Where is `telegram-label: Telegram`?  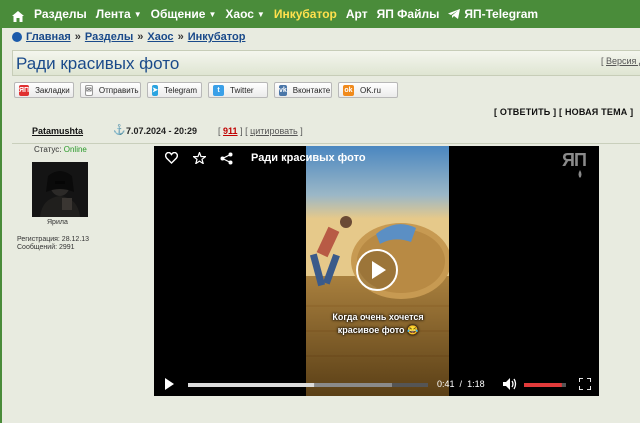 telegram-label: Telegram is located at coordinates (180, 90).